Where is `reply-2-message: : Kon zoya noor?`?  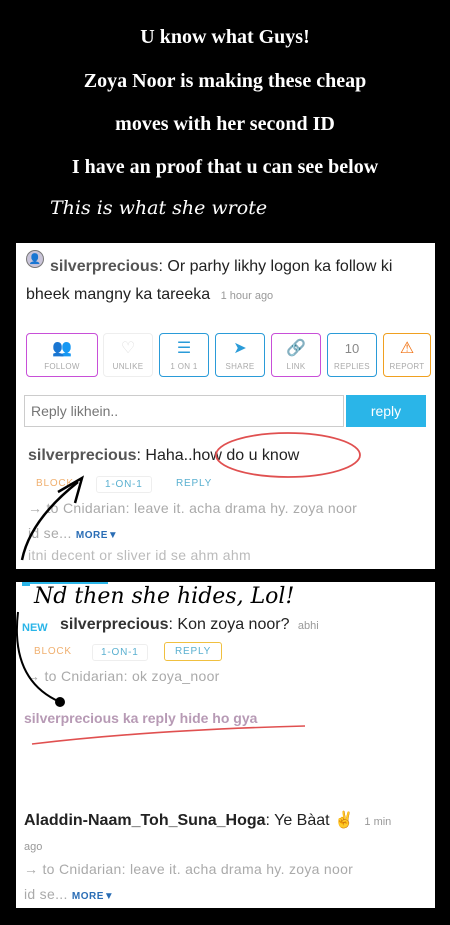 reply-2-message: : Kon zoya noor? is located at coordinates (229, 624).